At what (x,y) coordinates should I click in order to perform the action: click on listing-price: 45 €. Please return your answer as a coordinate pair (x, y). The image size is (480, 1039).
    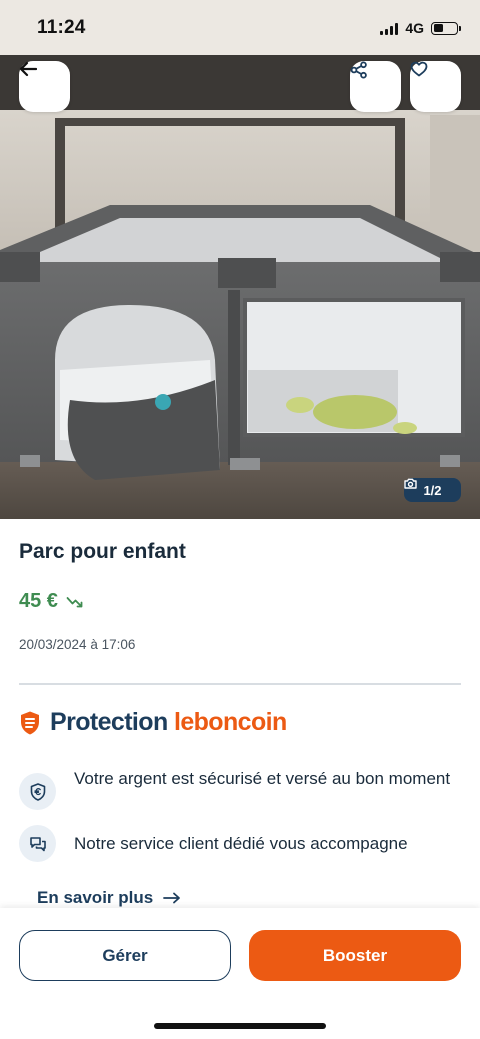
    Looking at the image, I should click on (38, 601).